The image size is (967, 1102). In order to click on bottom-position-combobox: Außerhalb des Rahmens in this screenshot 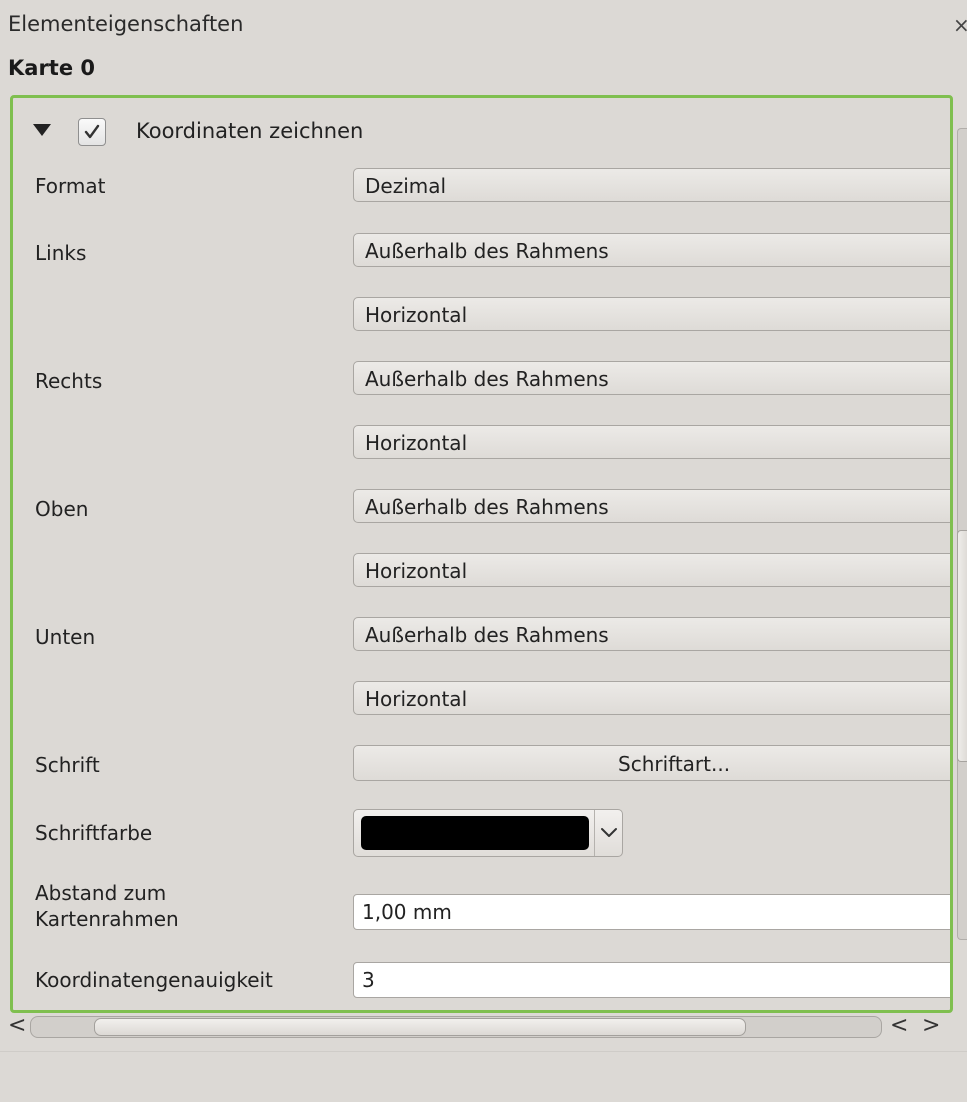, I will do `click(651, 634)`.